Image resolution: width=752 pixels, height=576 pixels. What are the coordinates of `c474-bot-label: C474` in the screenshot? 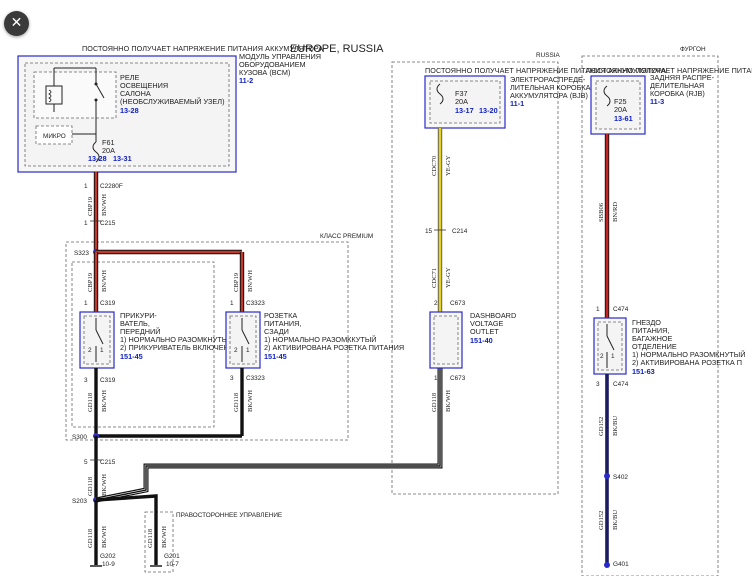 It's located at (621, 384).